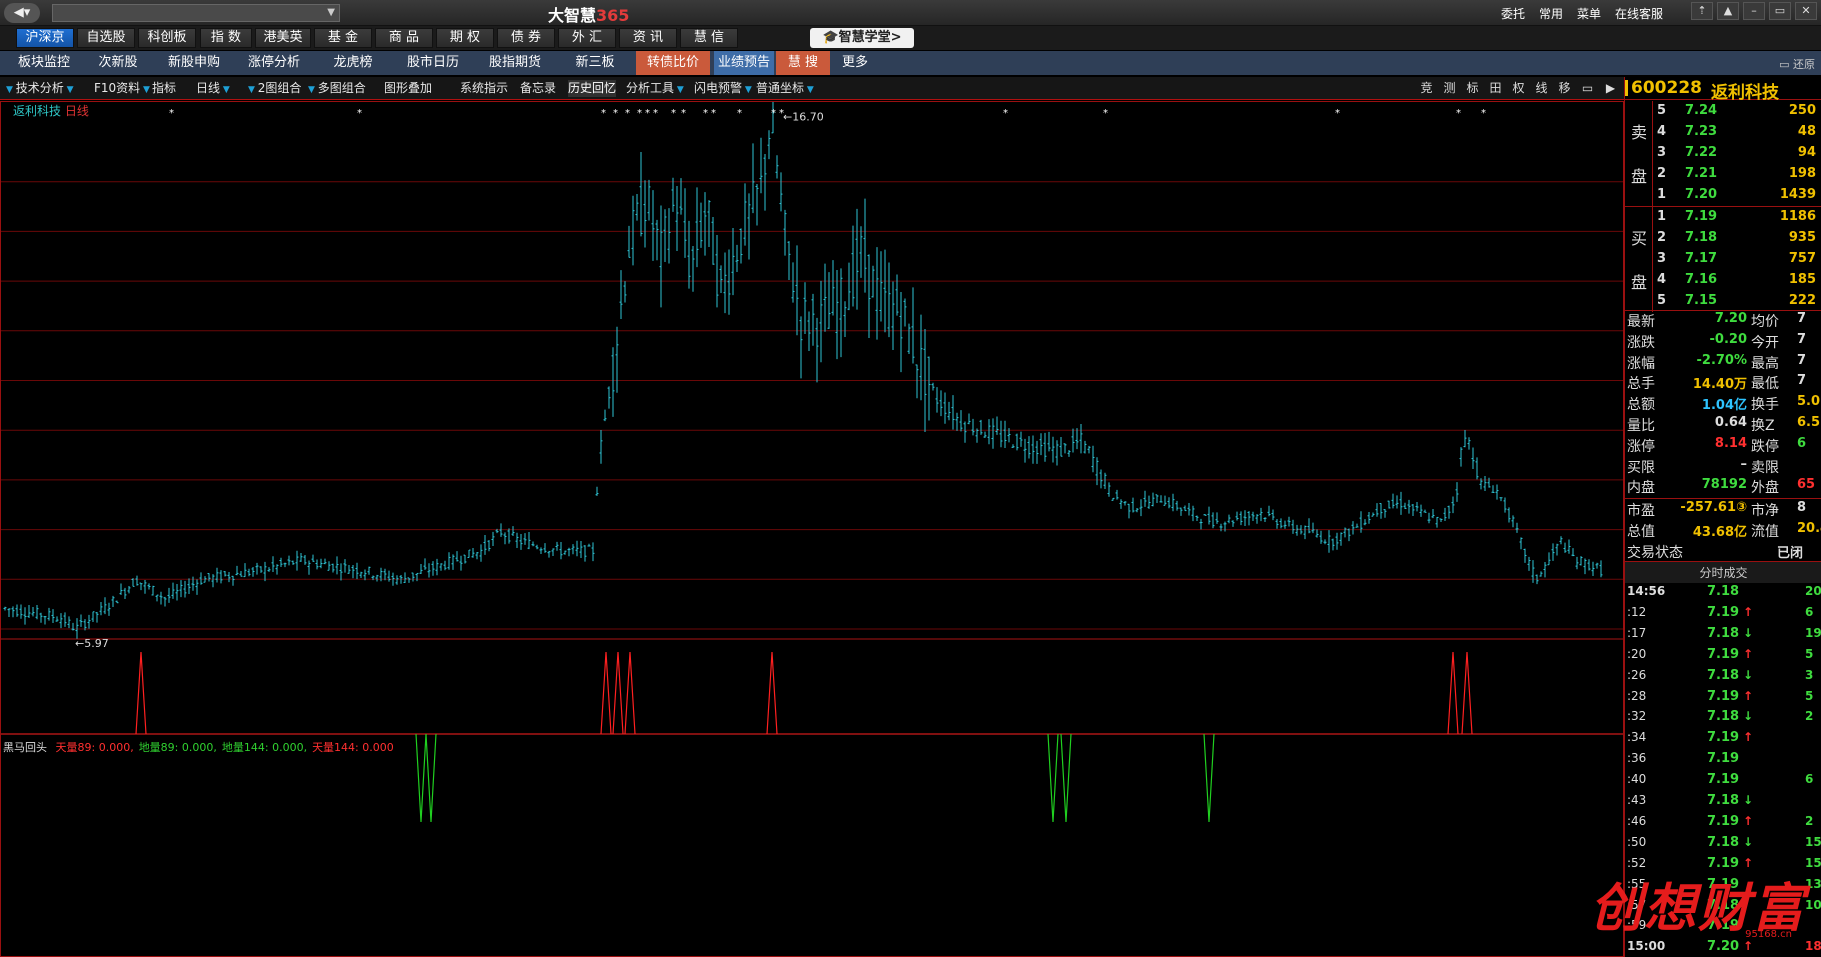 This screenshot has height=957, width=1821. I want to click on pin-icon: ▲, so click(1728, 11).